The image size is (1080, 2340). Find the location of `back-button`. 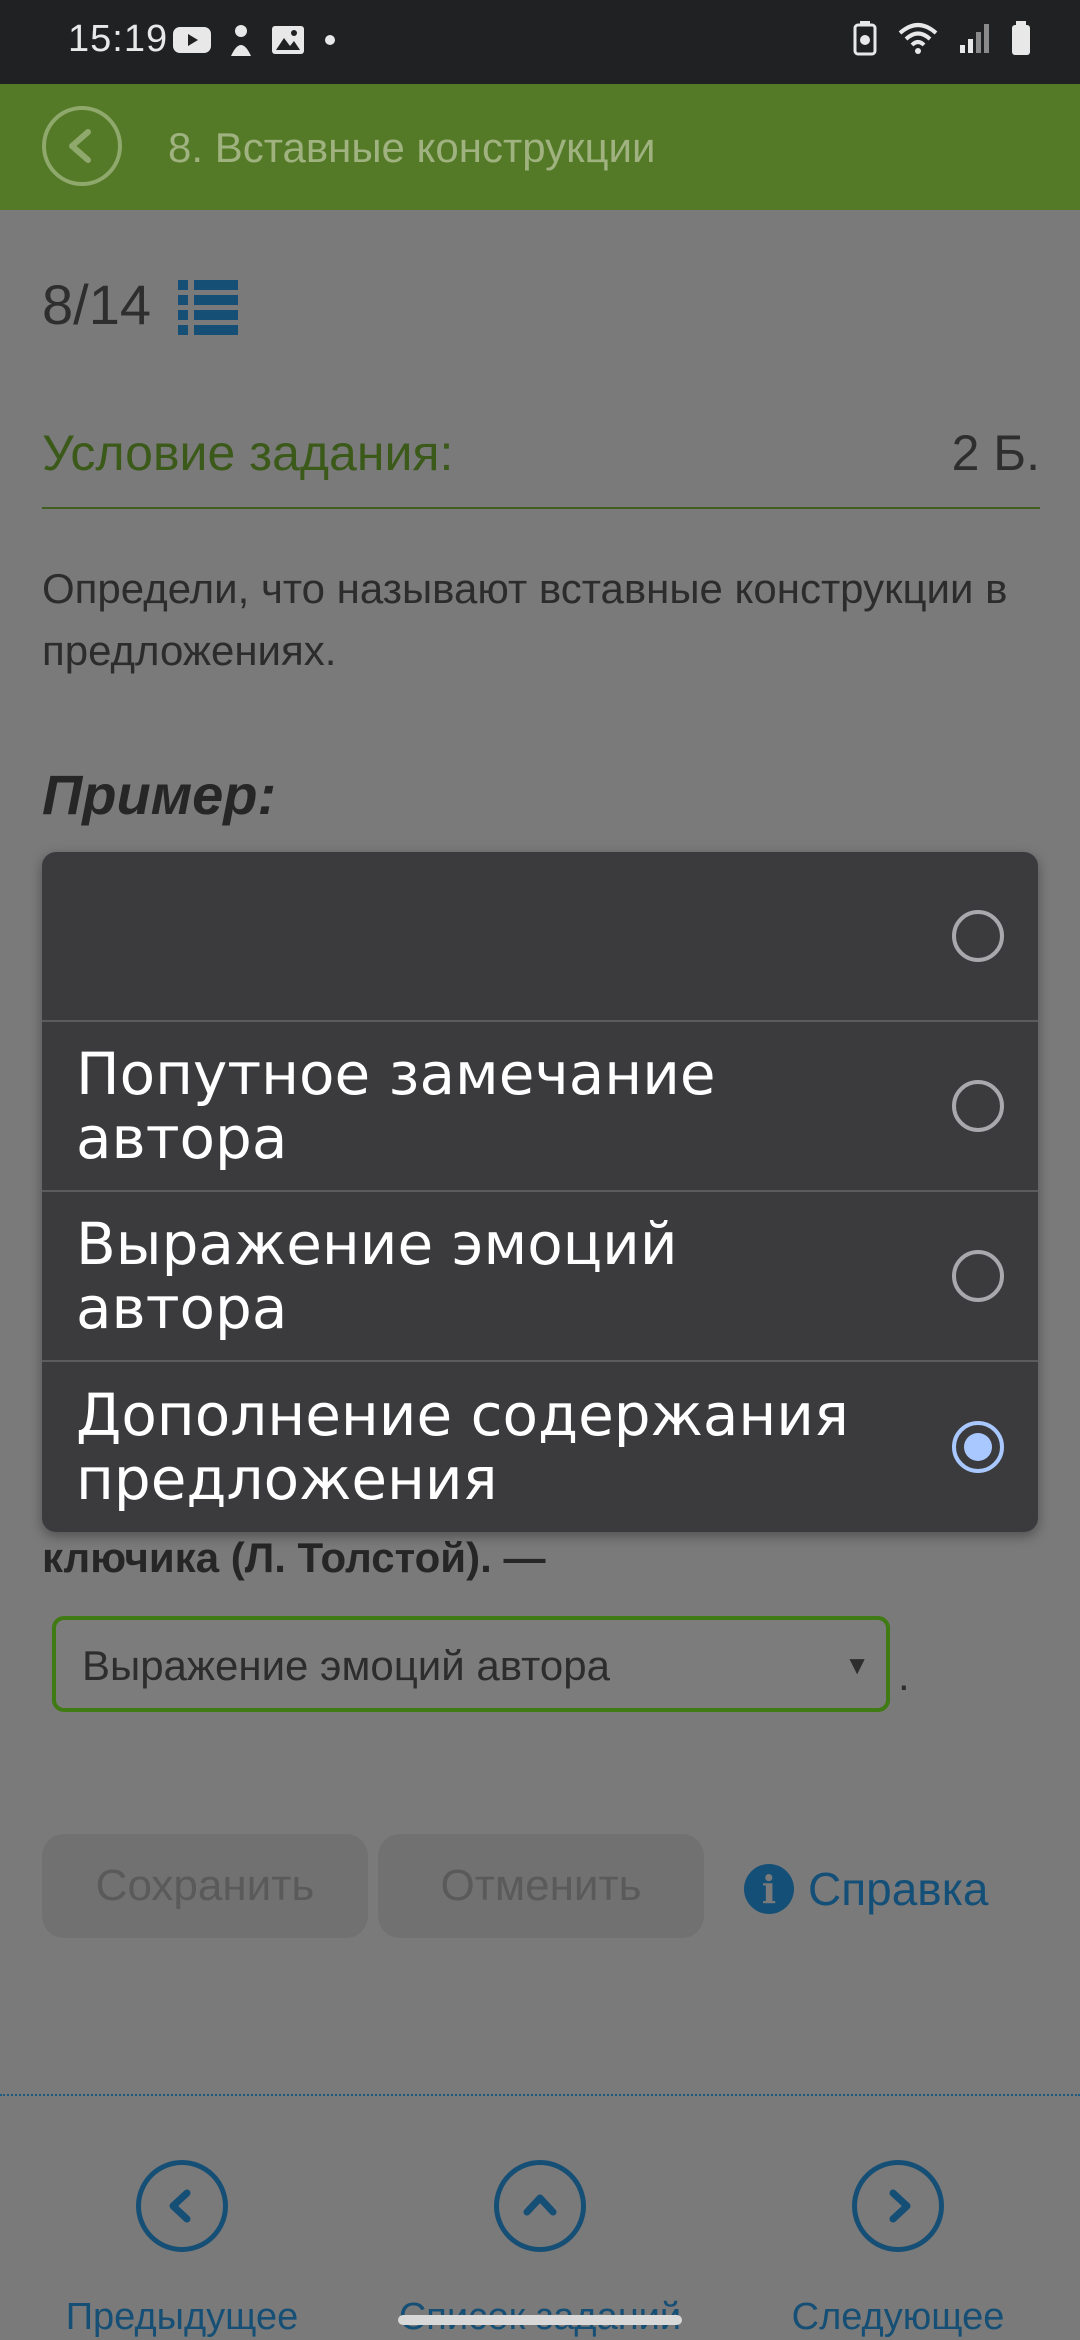

back-button is located at coordinates (82, 146).